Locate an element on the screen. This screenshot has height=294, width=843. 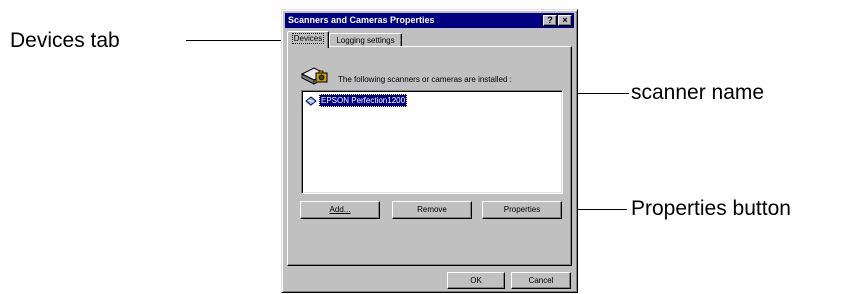
tab-logging-settings-label: Logging settings is located at coordinates (365, 40).